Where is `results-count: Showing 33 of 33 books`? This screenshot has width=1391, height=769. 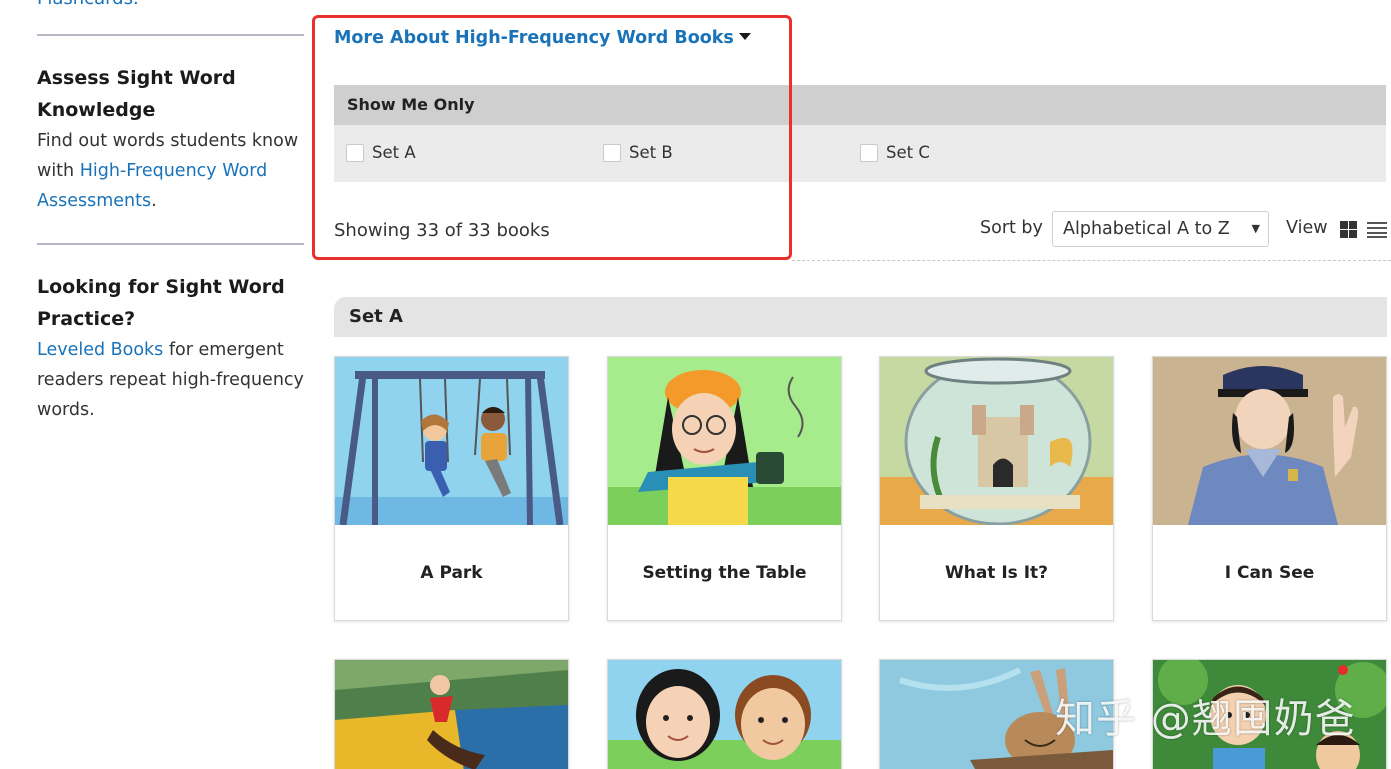 results-count: Showing 33 of 33 books is located at coordinates (442, 230).